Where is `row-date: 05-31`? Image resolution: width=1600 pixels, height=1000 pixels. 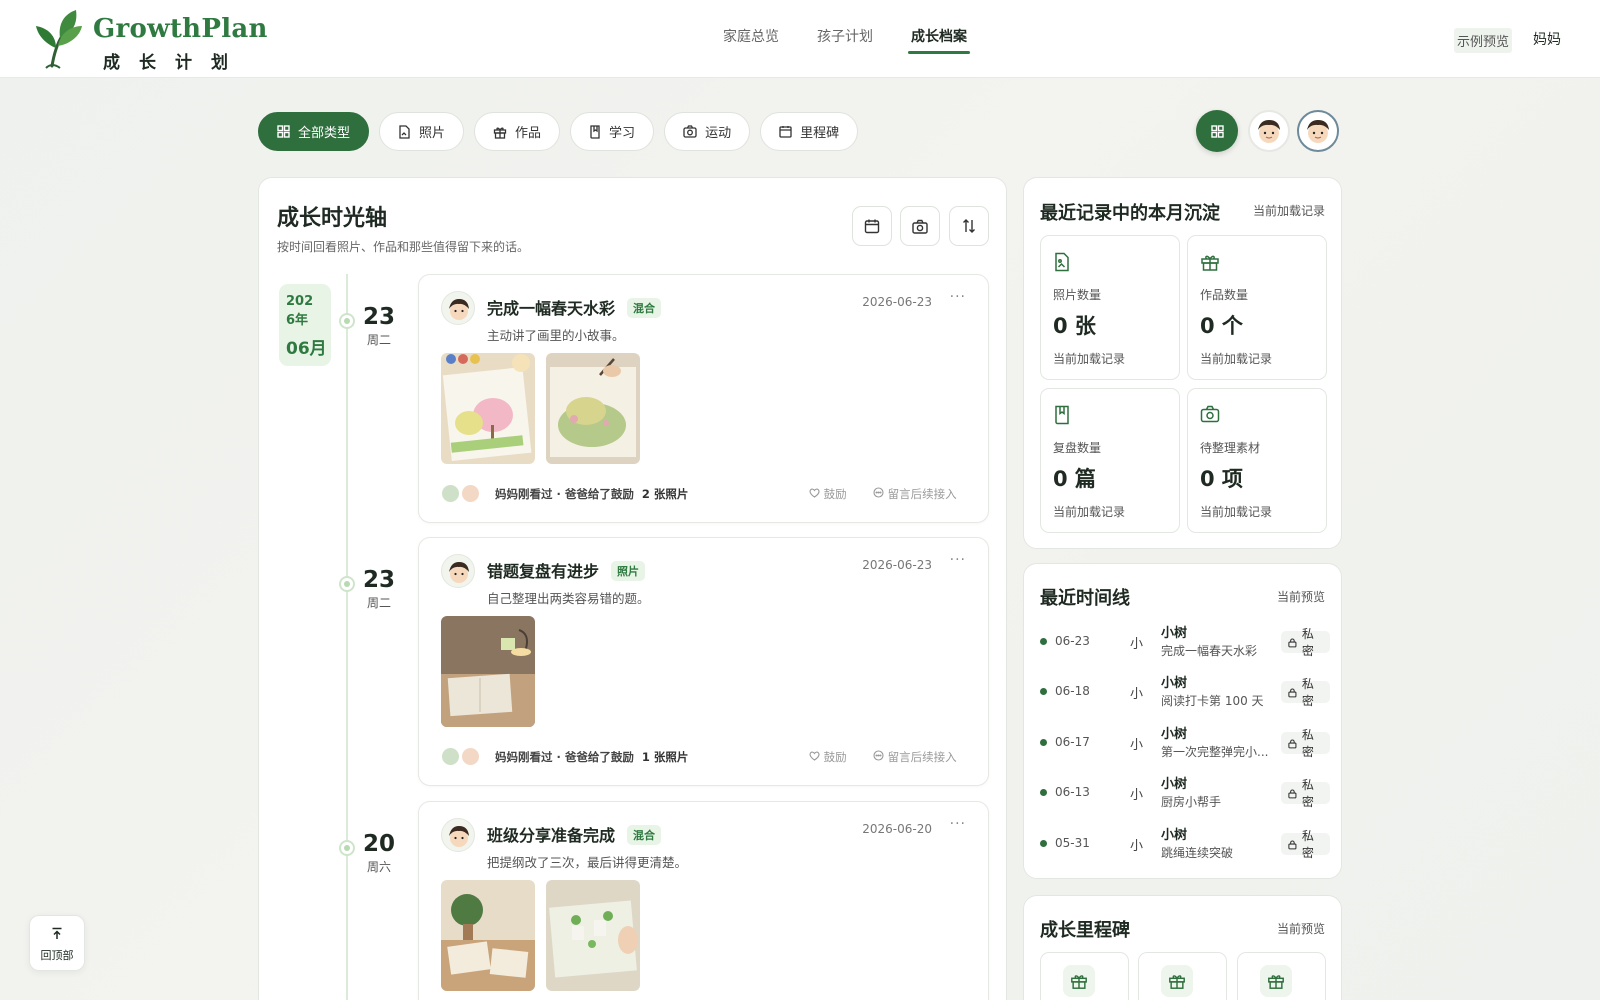 row-date: 05-31 is located at coordinates (1072, 843).